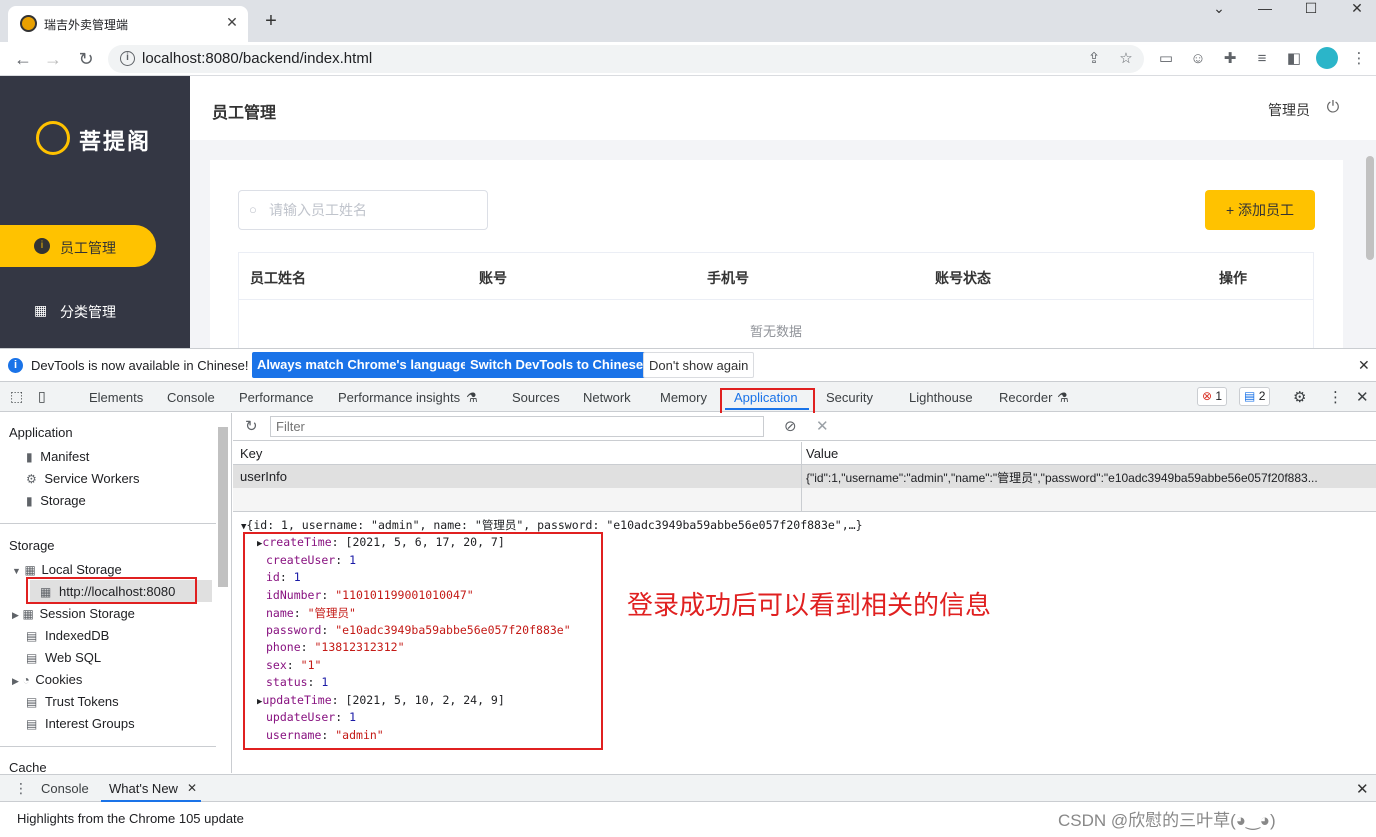 The width and height of the screenshot is (1376, 837). Describe the element at coordinates (1299, 397) in the screenshot. I see `settings-gear-icon: ⚙` at that location.